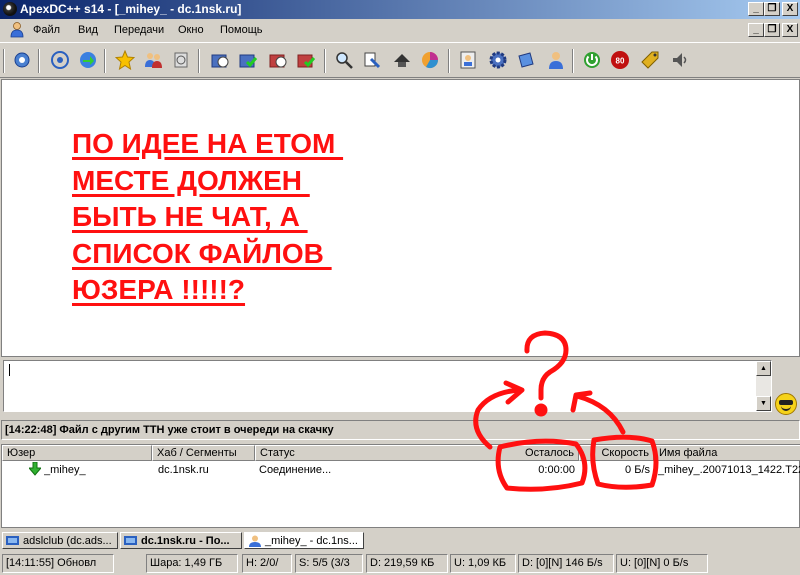 Image resolution: width=800 pixels, height=575 pixels. I want to click on finished-uploads-icon, so click(306, 60).